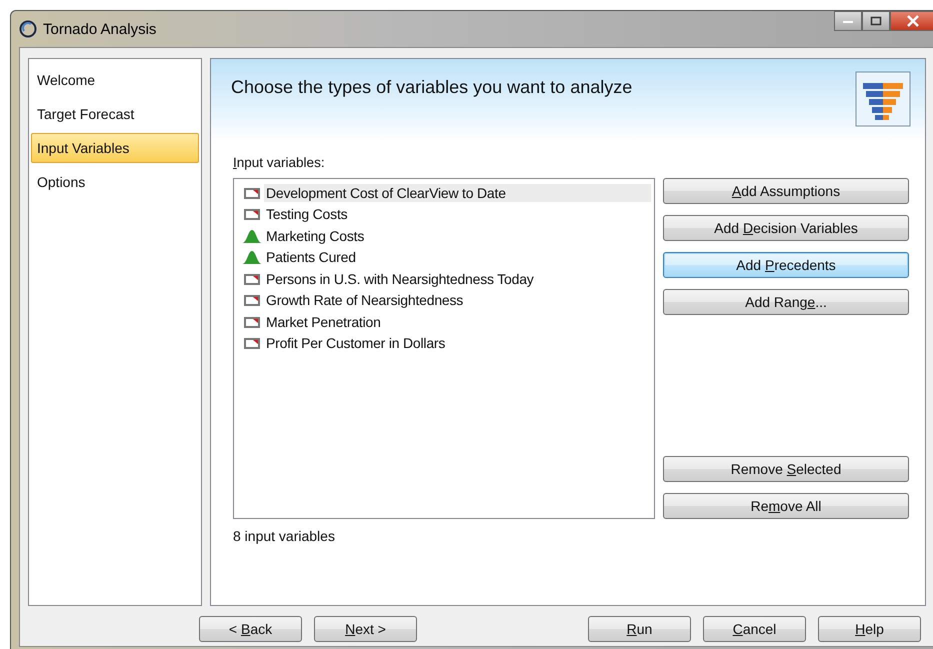  Describe the element at coordinates (639, 629) in the screenshot. I see `action-button: Run` at that location.